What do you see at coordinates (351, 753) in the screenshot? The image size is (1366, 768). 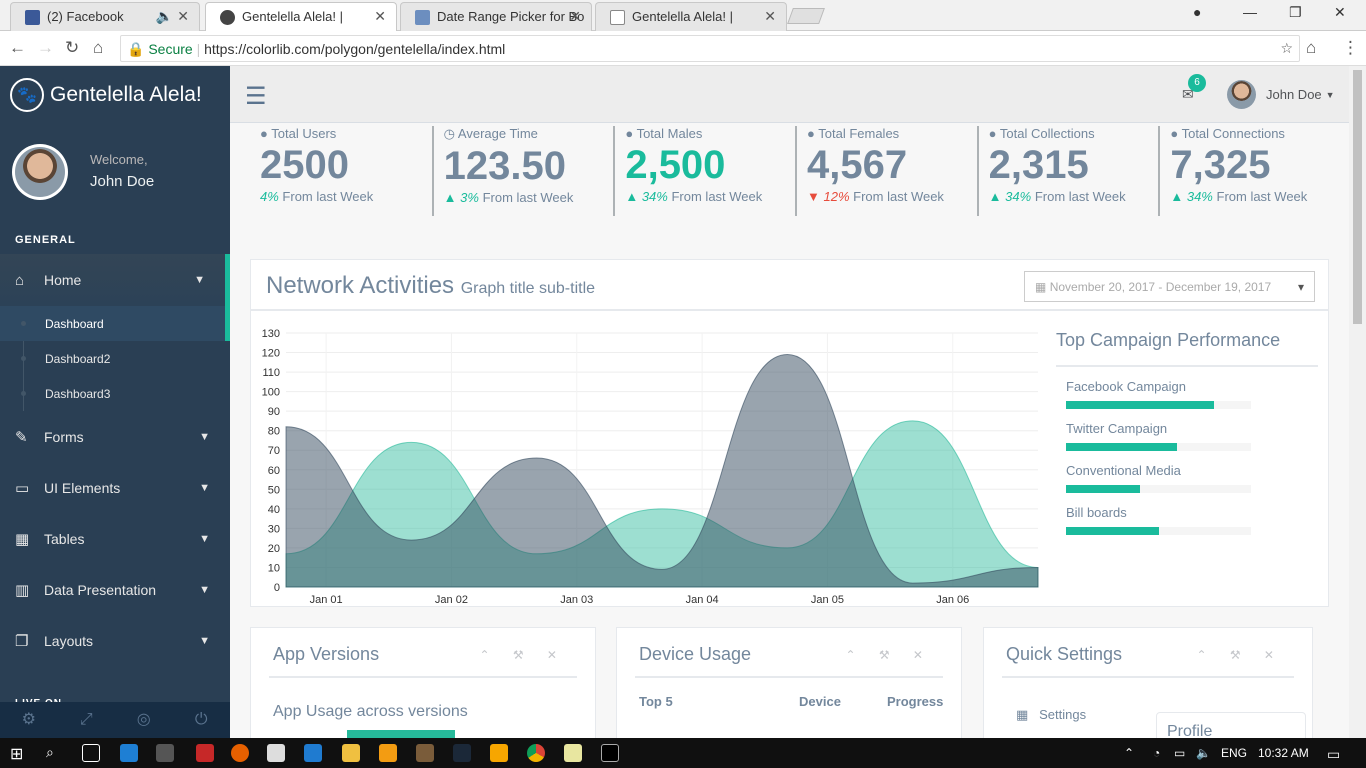 I see `folder-icon` at bounding box center [351, 753].